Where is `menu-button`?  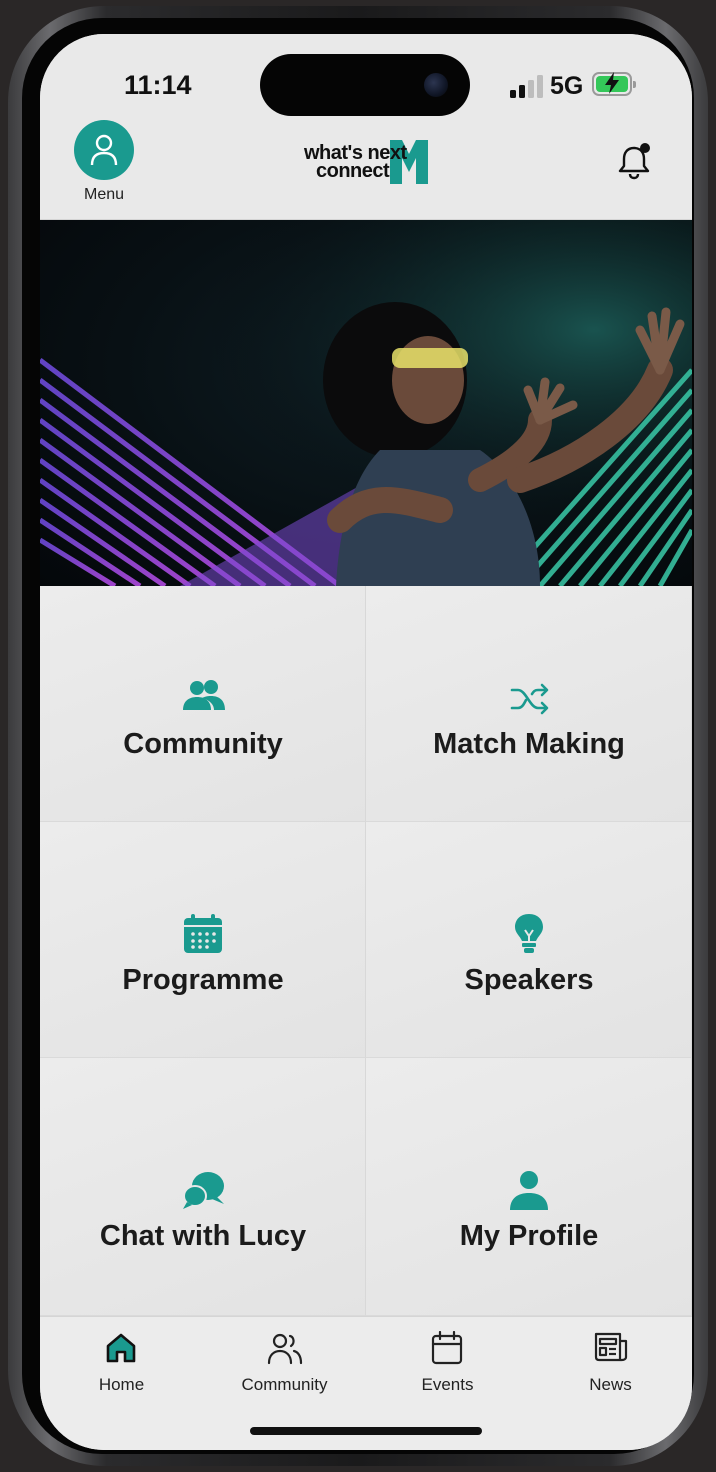
menu-button is located at coordinates (104, 150).